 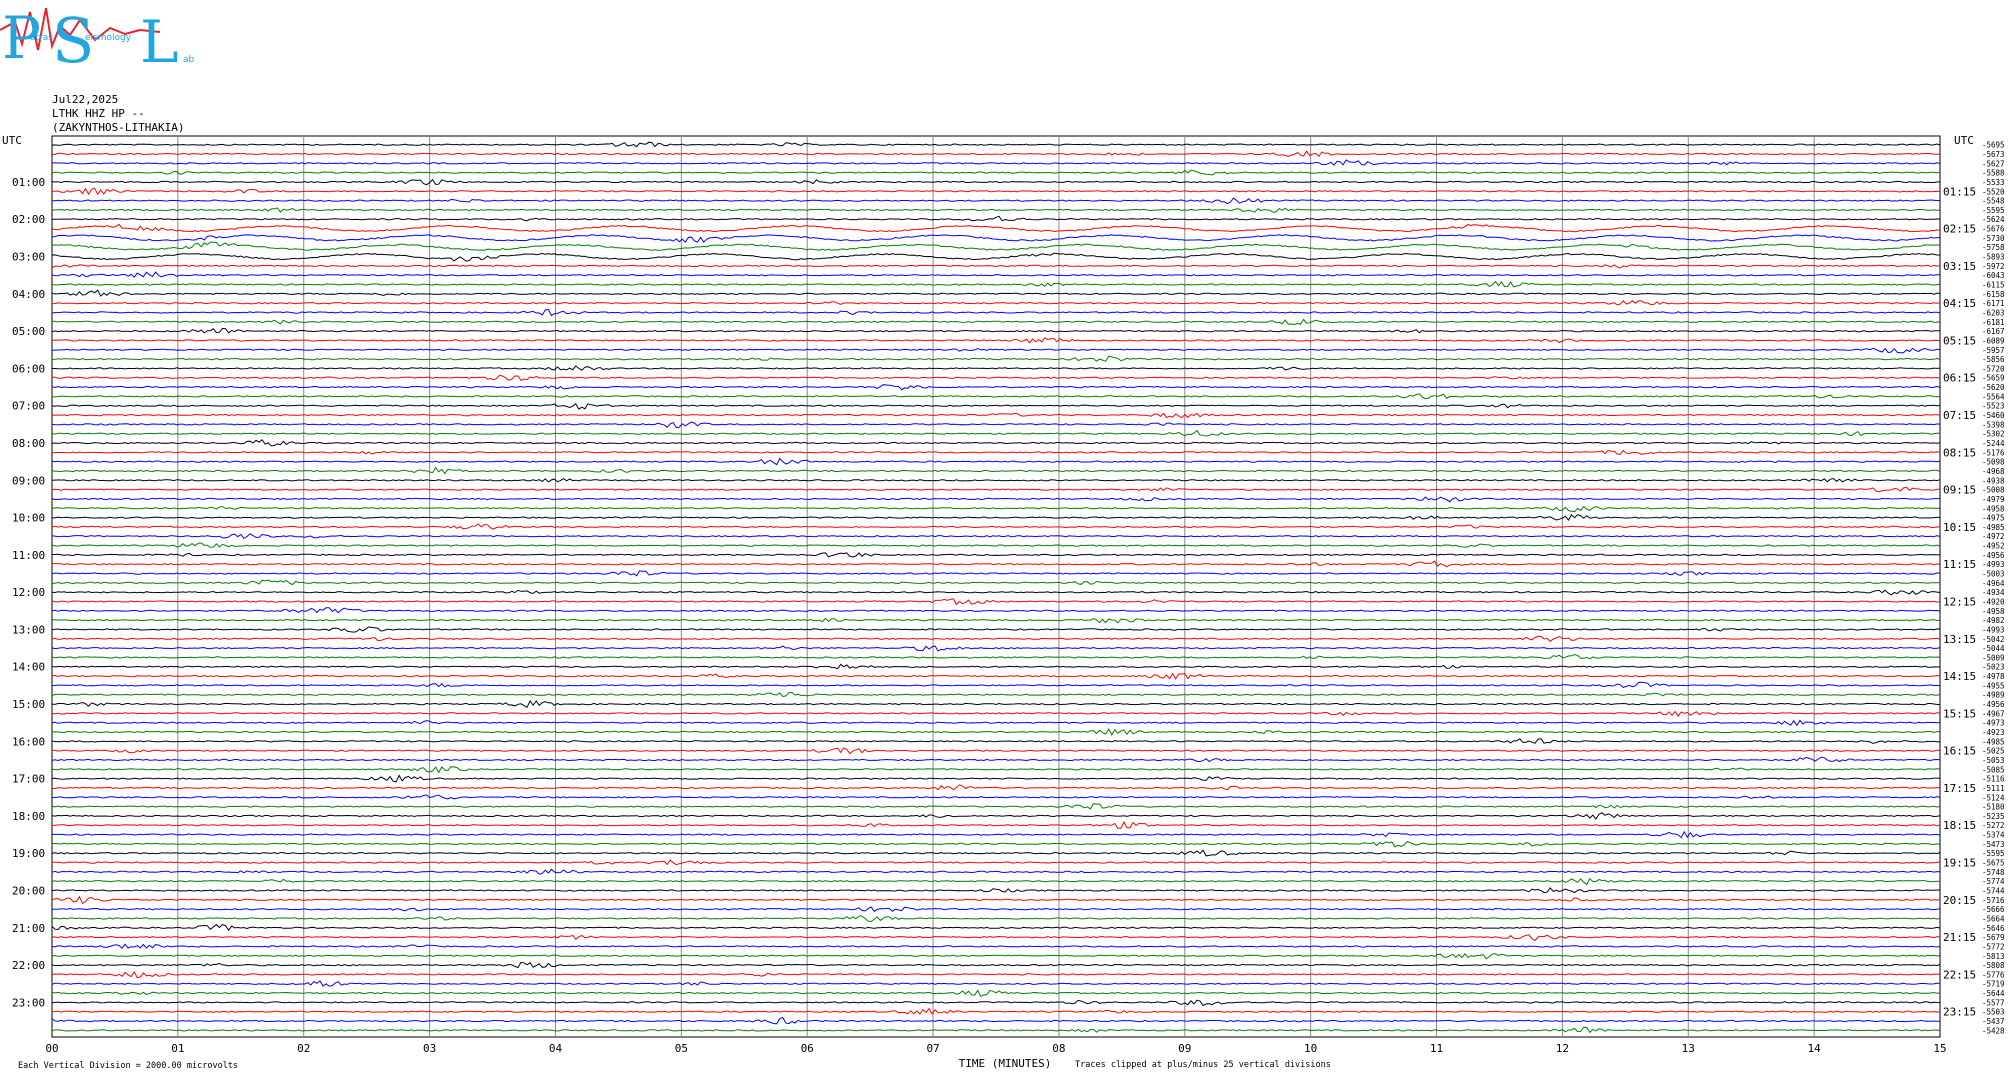 What do you see at coordinates (1993, 946) in the screenshot?
I see `row-offset-label: -5772` at bounding box center [1993, 946].